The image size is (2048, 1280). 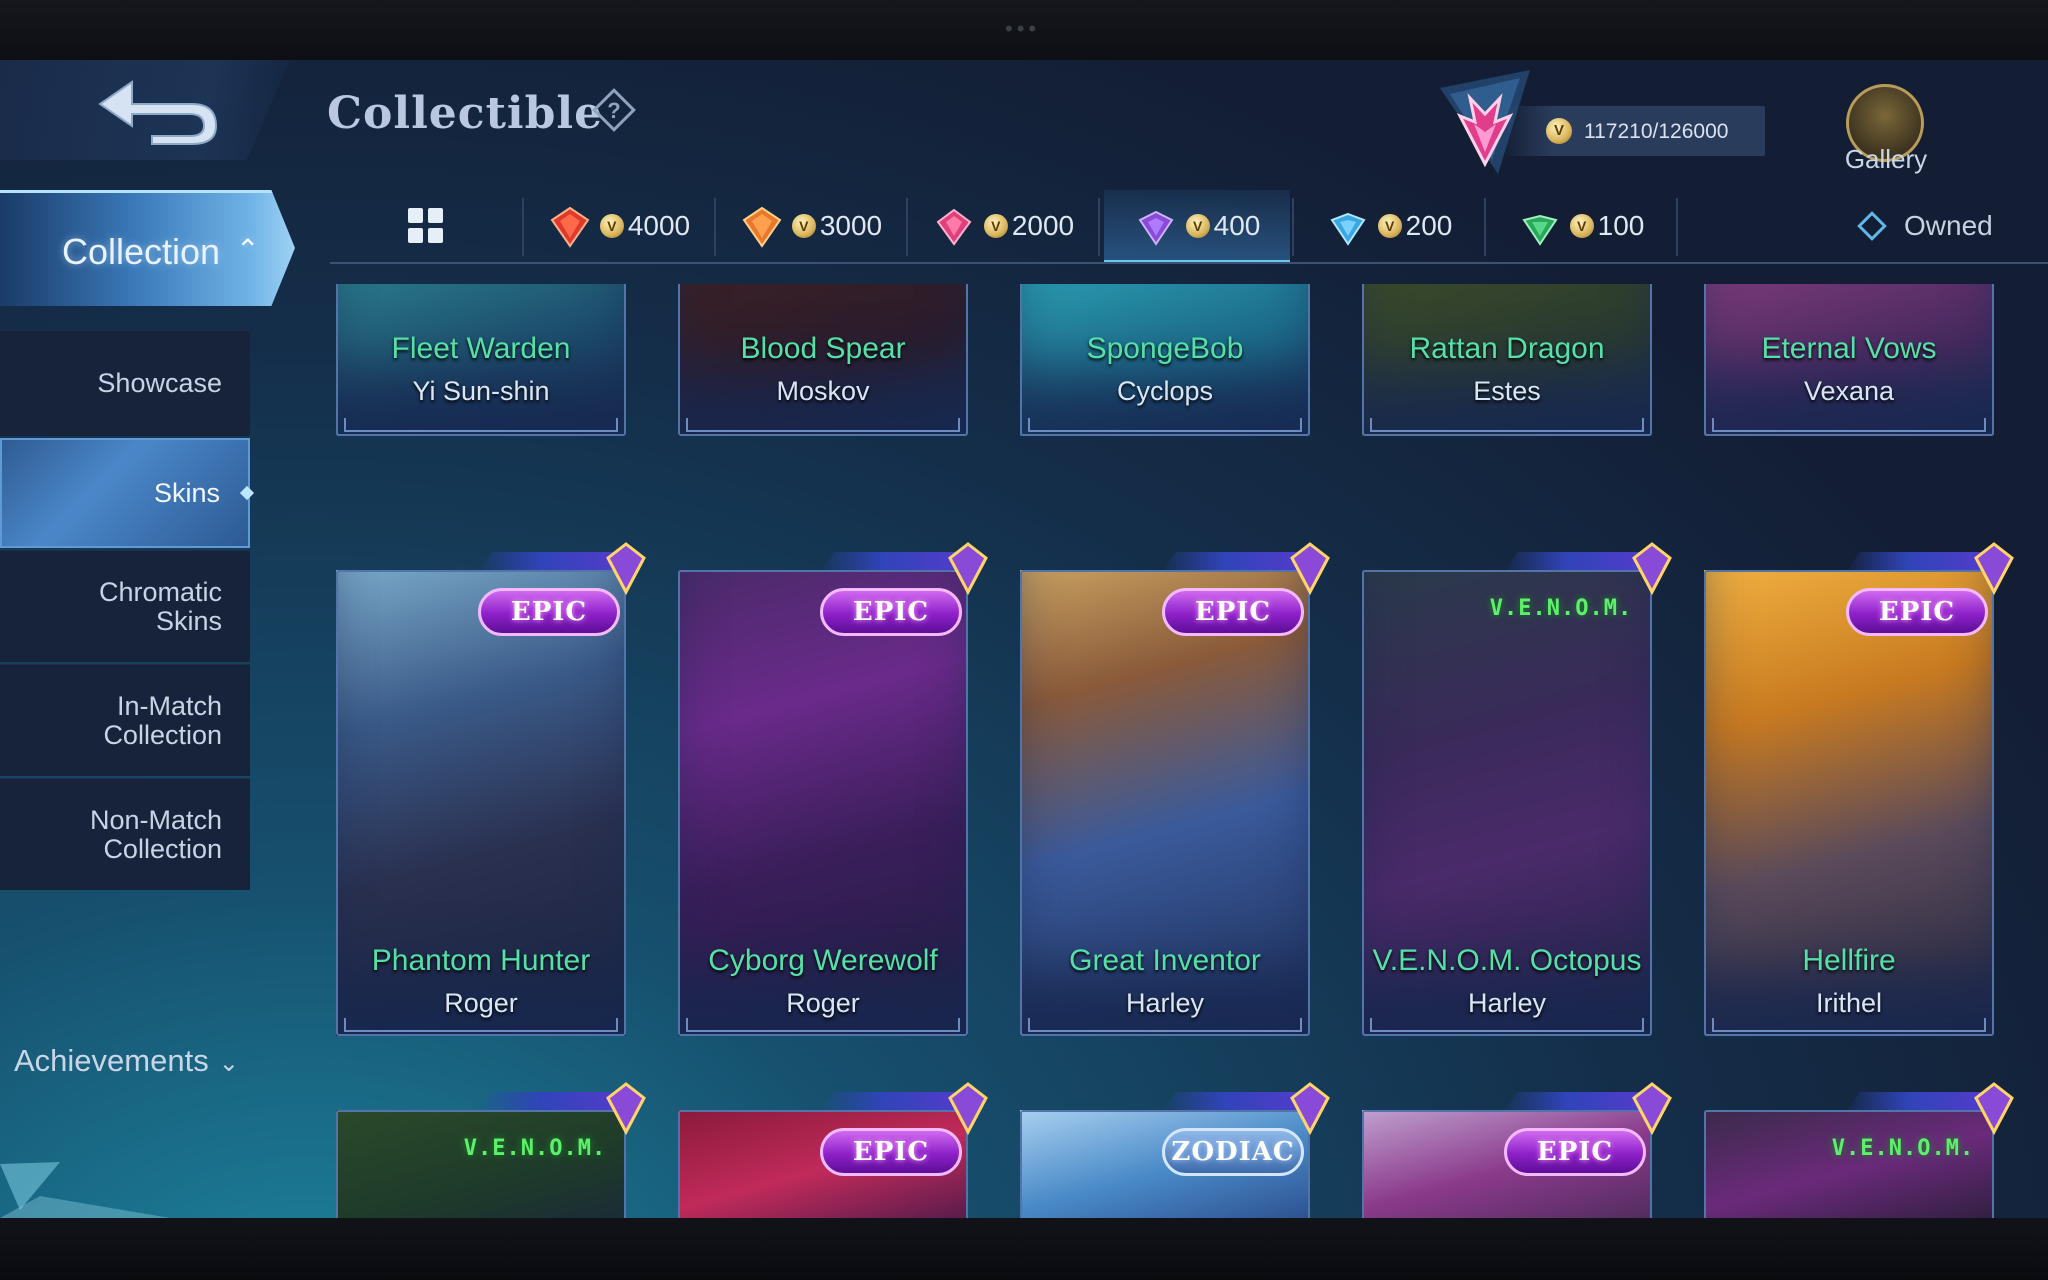 I want to click on achievements-menu-button: Achievements ⌄, so click(x=126, y=1061).